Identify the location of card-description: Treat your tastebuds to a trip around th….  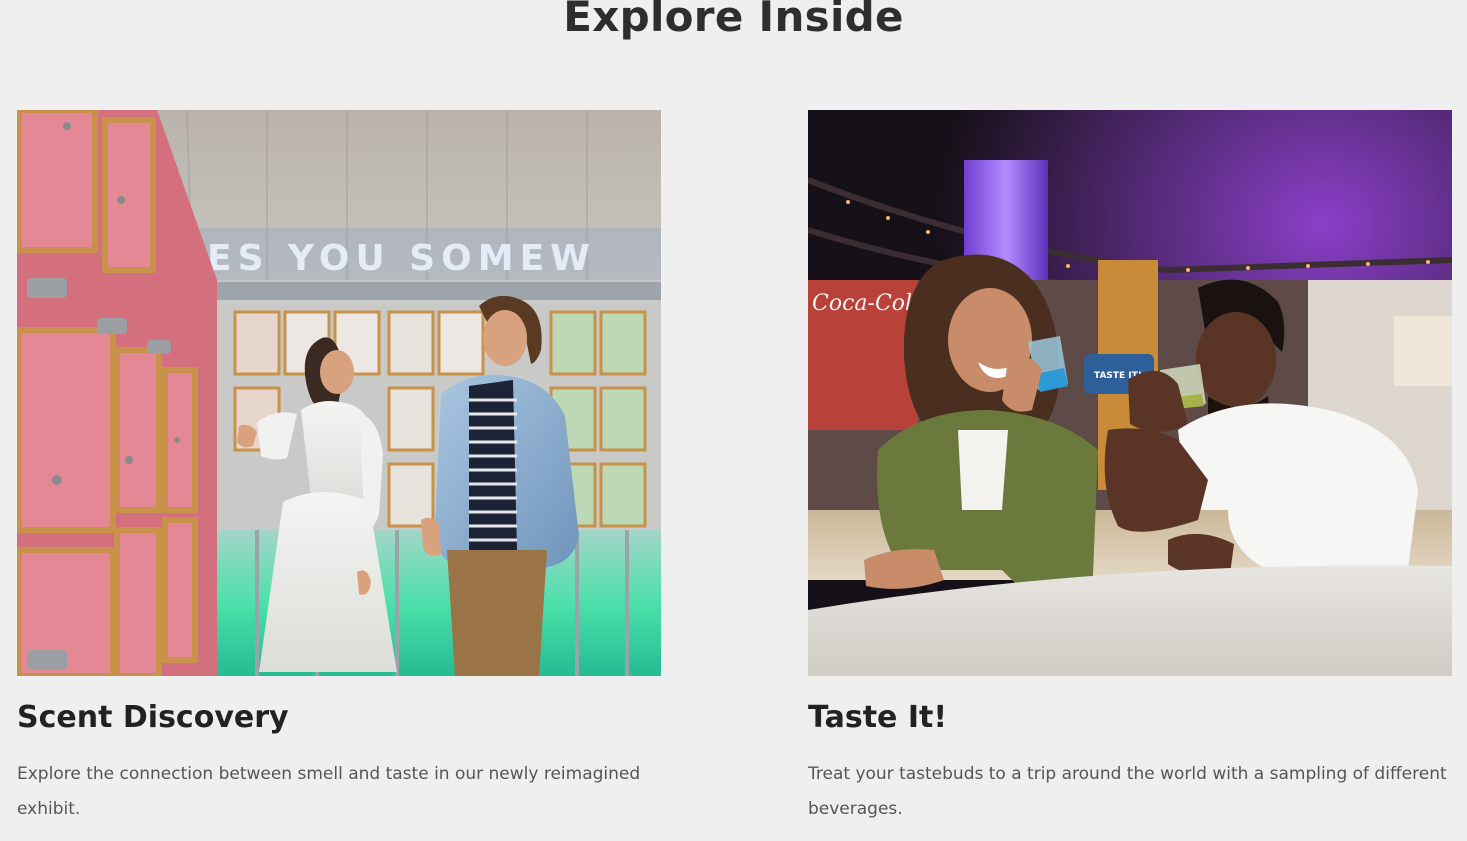
(1127, 791).